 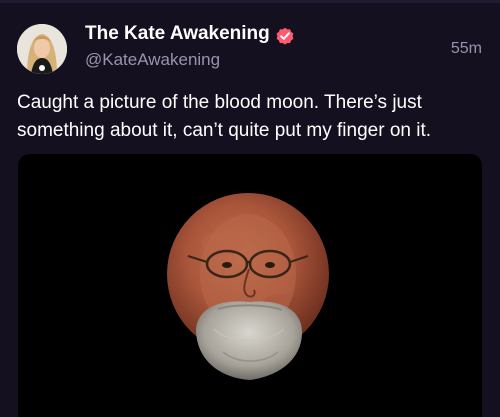 What do you see at coordinates (42, 49) in the screenshot?
I see `avatar` at bounding box center [42, 49].